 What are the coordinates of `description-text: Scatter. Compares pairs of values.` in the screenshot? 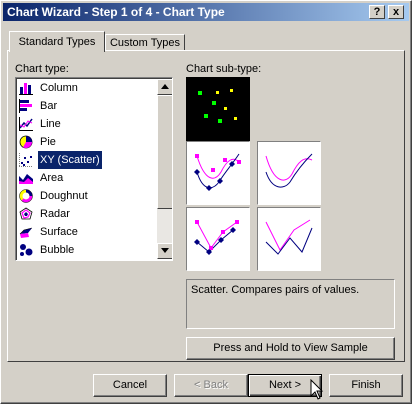 It's located at (275, 290).